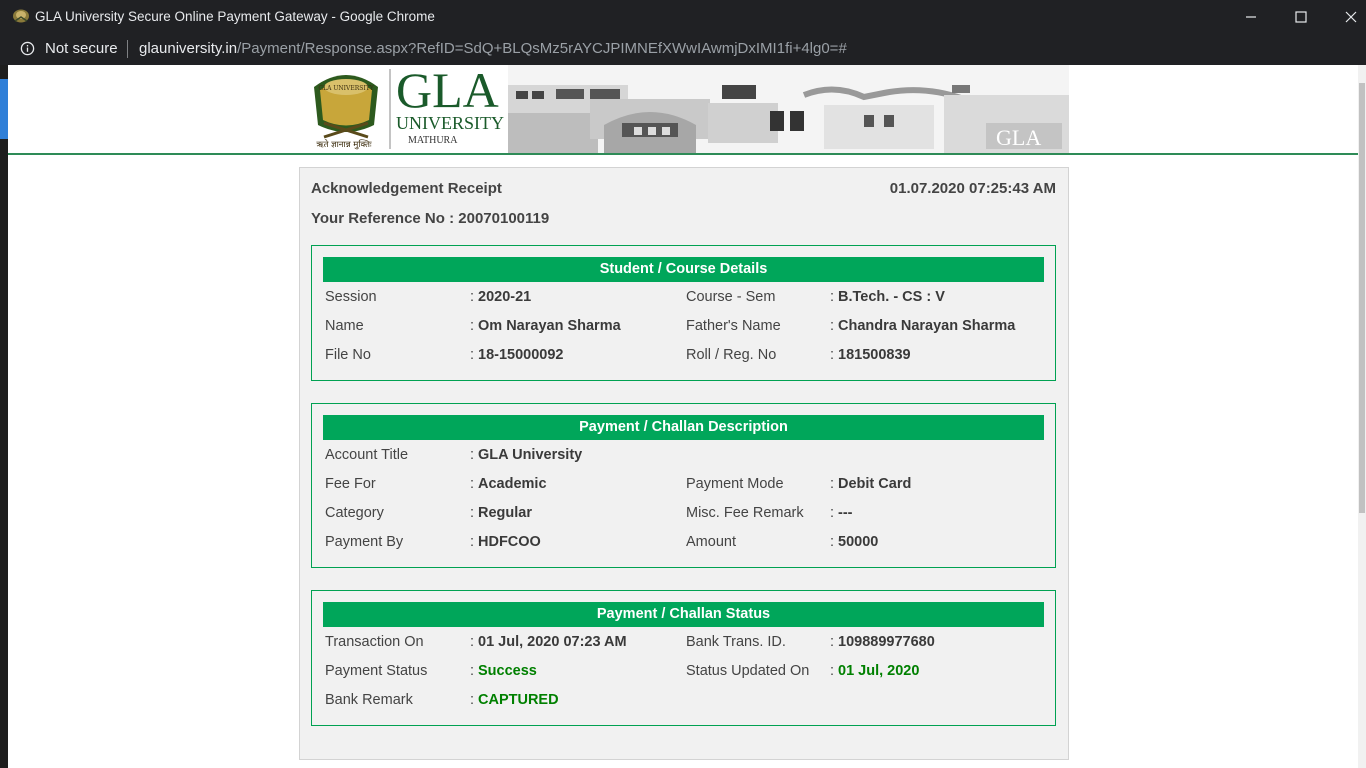 The image size is (1366, 768). I want to click on course-sem-label: Course - Sem, so click(731, 297).